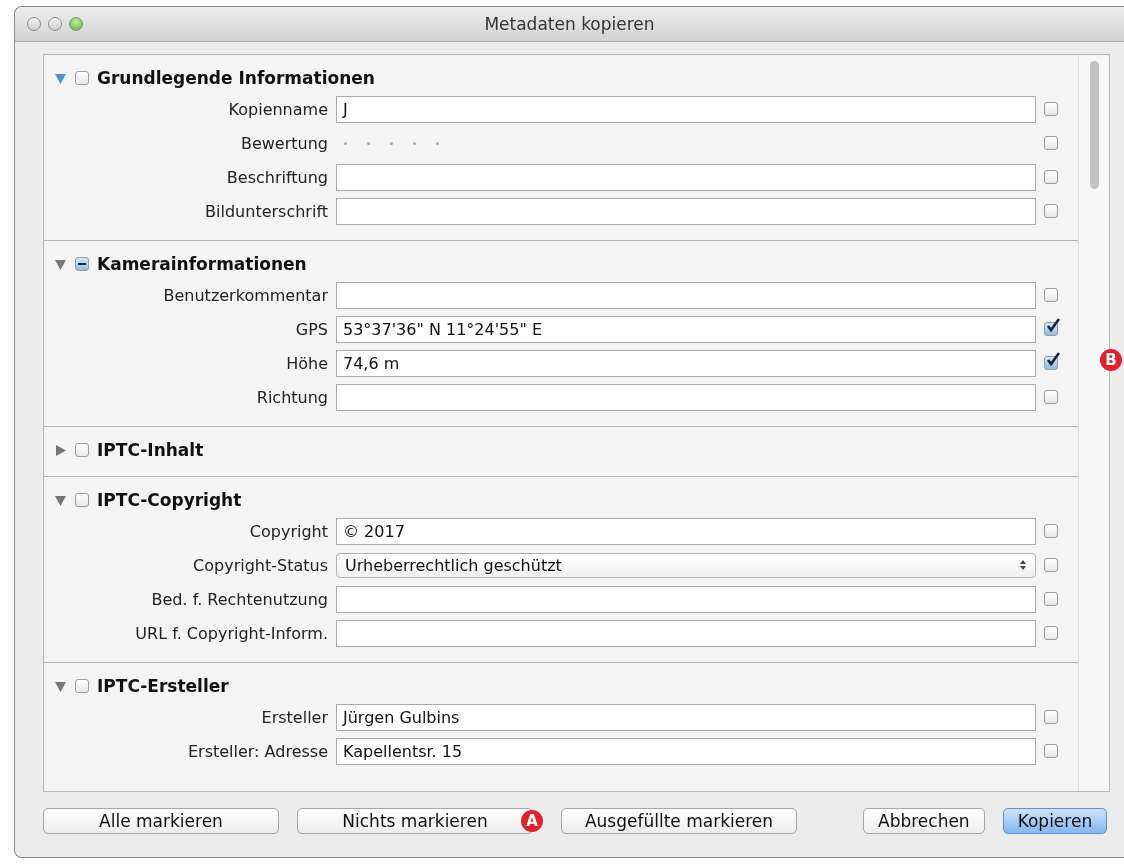  What do you see at coordinates (924, 821) in the screenshot?
I see `footer-button: Abbrechen` at bounding box center [924, 821].